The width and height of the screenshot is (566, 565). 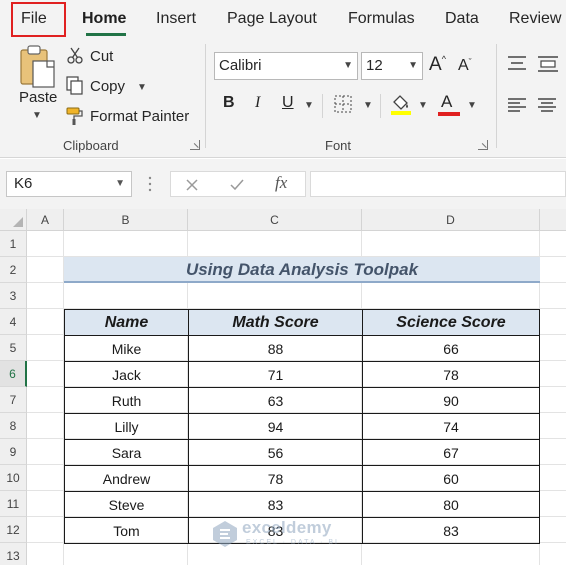 I want to click on cell-math: 88, so click(x=275, y=348).